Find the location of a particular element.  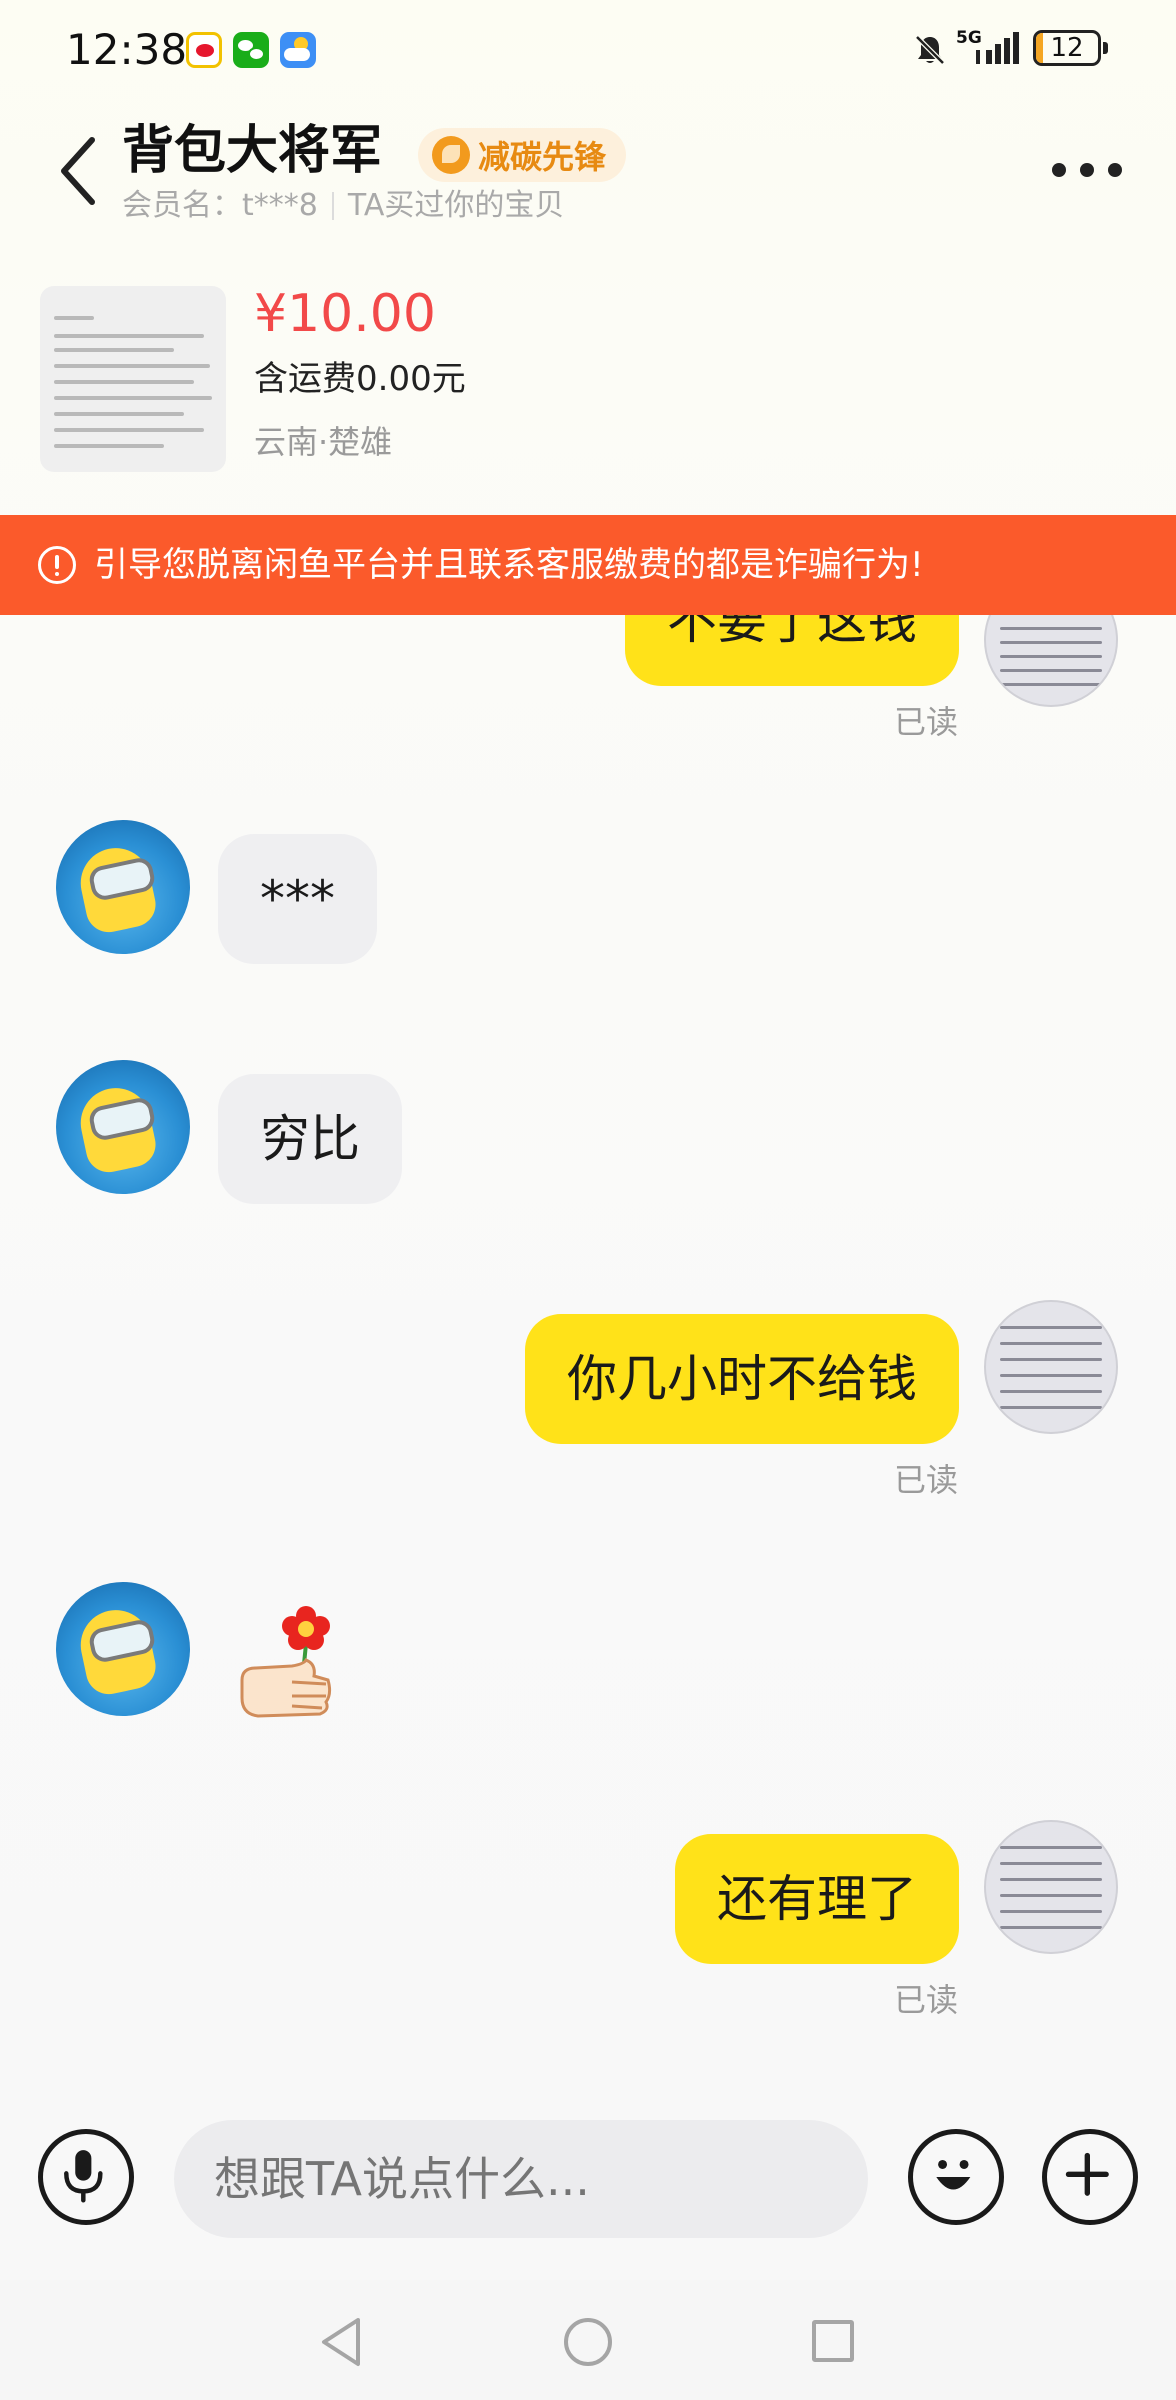

product-location: 云南·楚雄 is located at coordinates (323, 442).